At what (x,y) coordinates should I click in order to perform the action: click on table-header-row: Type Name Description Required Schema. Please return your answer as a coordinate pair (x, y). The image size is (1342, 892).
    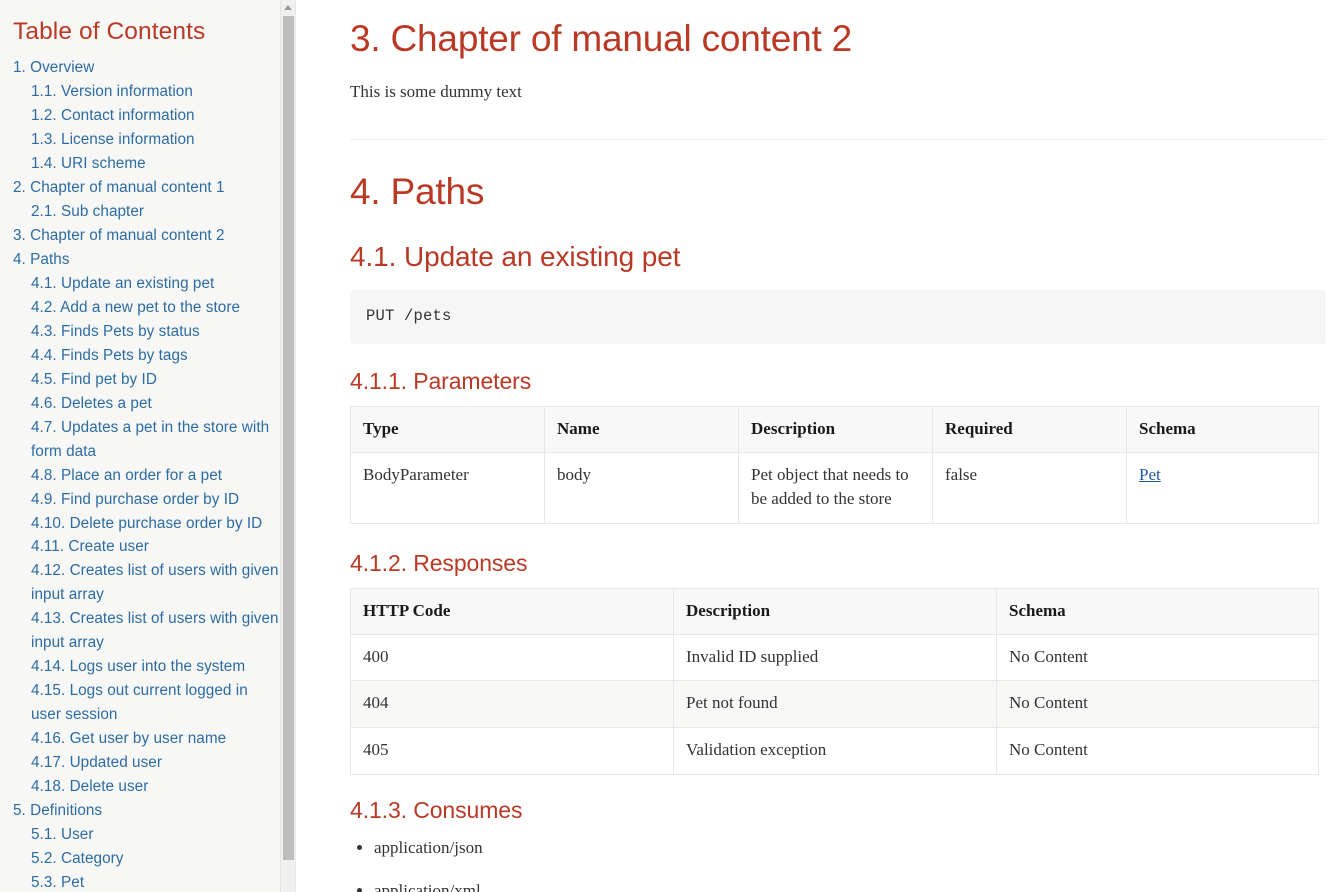
    Looking at the image, I should click on (834, 429).